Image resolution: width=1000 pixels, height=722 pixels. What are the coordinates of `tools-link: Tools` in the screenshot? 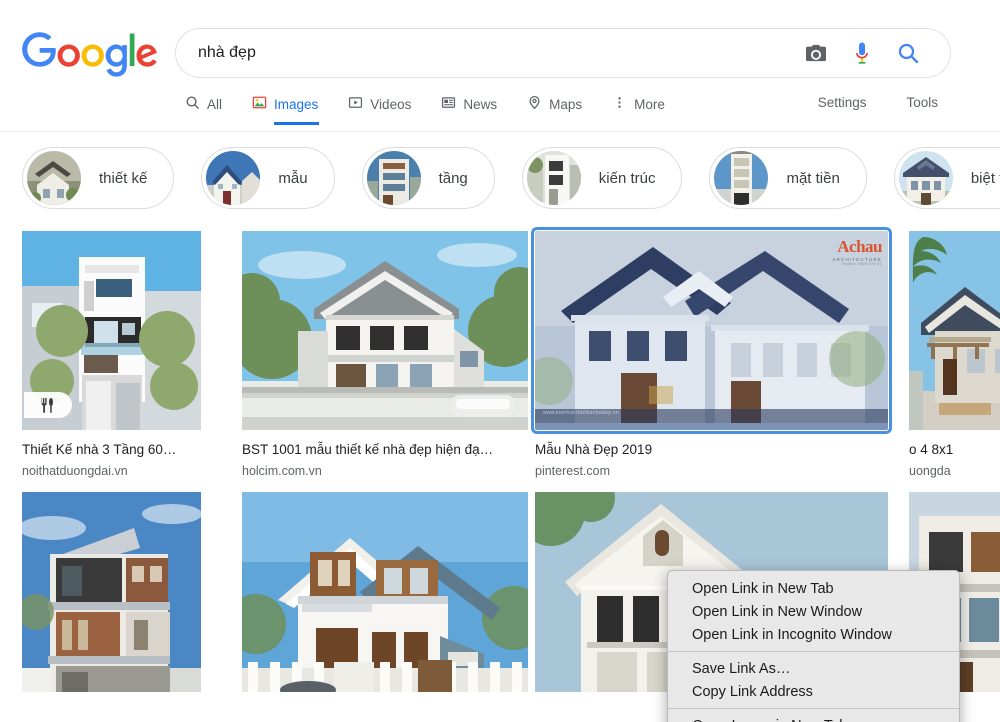 It's located at (922, 102).